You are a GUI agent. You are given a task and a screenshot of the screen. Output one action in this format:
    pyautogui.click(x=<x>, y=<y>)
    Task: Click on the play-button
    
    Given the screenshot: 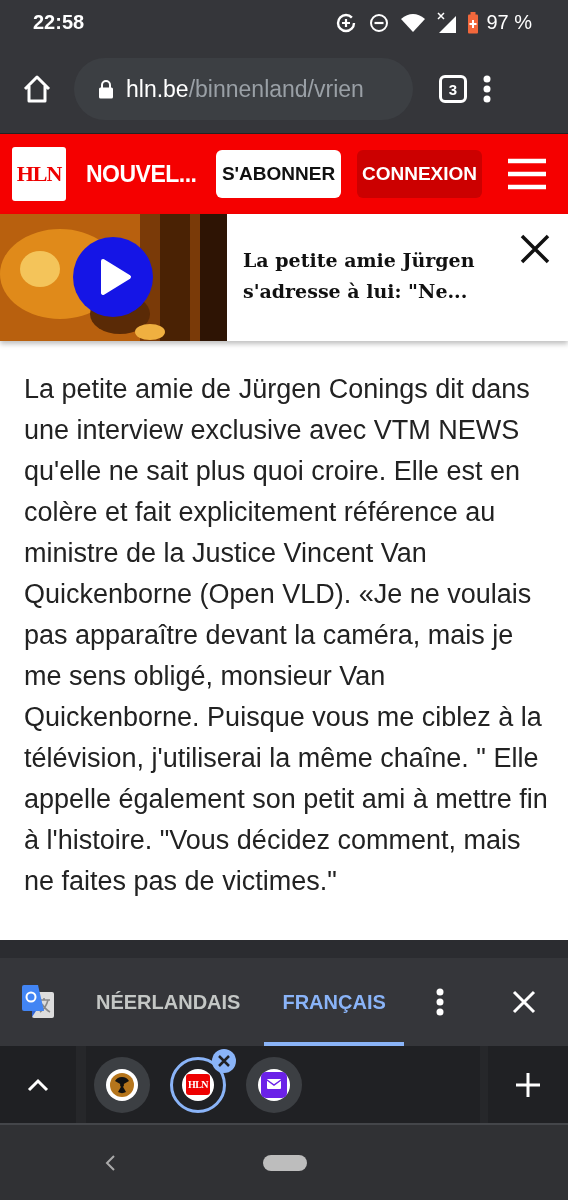 What is the action you would take?
    pyautogui.click(x=113, y=277)
    